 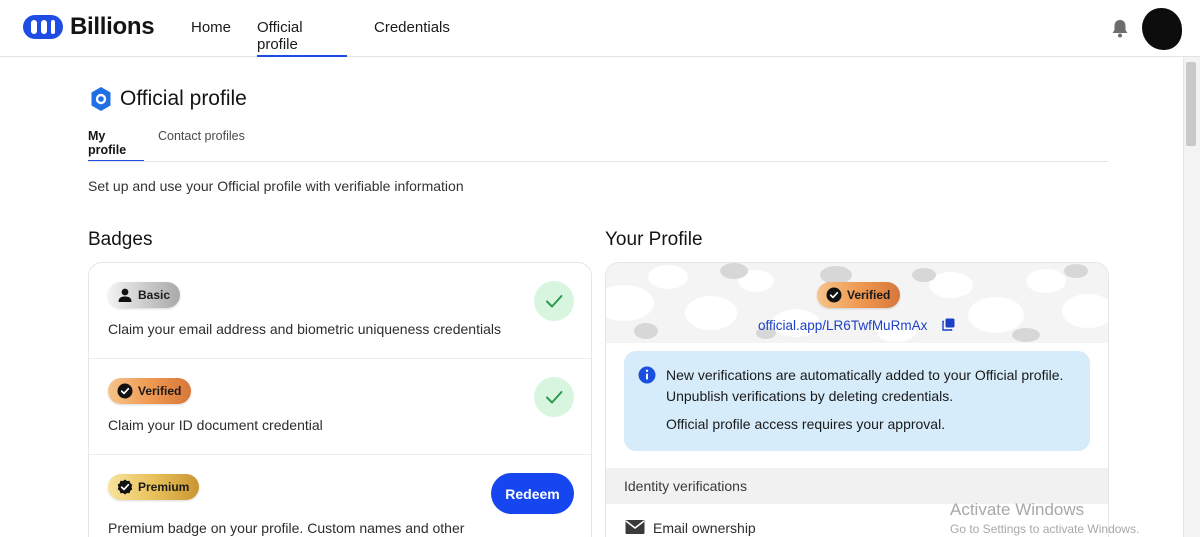 I want to click on tabs-divider, so click(x=598, y=161).